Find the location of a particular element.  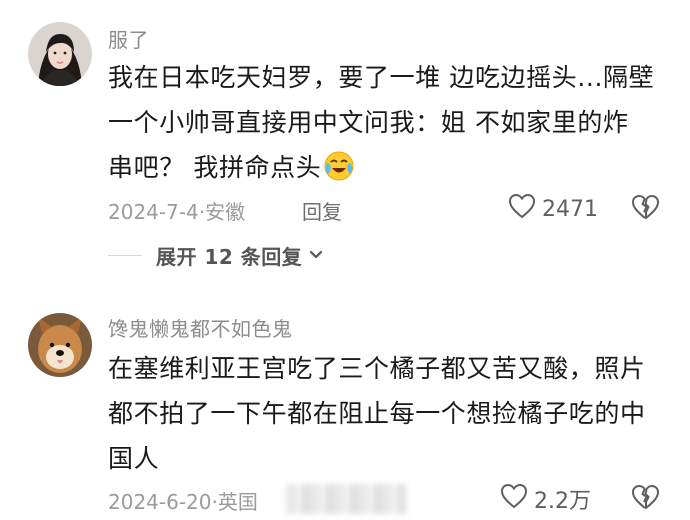

username: 馋鬼懒鬼都不如色鬼 is located at coordinates (200, 327).